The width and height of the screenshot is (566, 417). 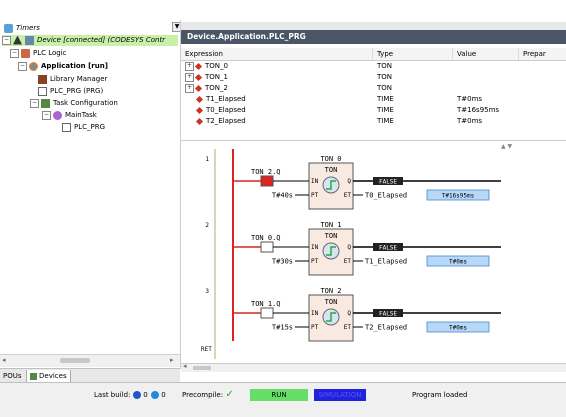 I want to click on tree-item-device: − Device [connected] (CODESYS Contr, so click(x=90, y=40).